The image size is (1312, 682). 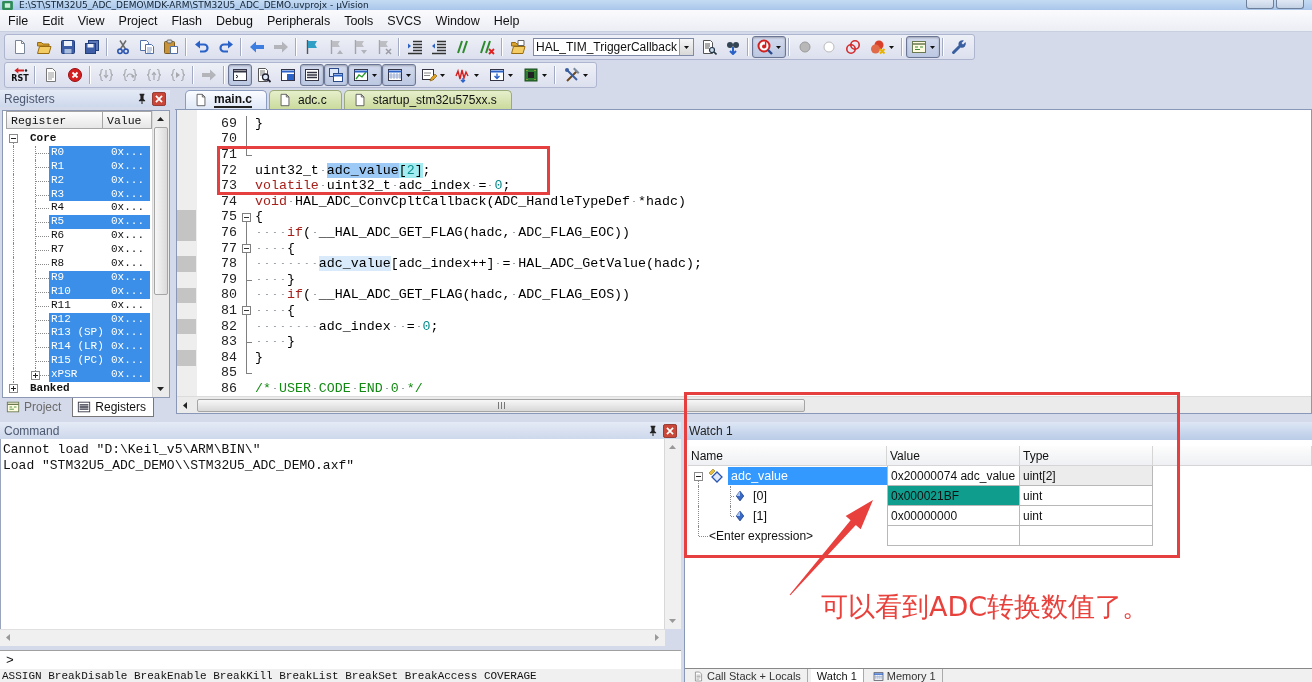 I want to click on vertical-scrollbar, so click(x=160, y=254).